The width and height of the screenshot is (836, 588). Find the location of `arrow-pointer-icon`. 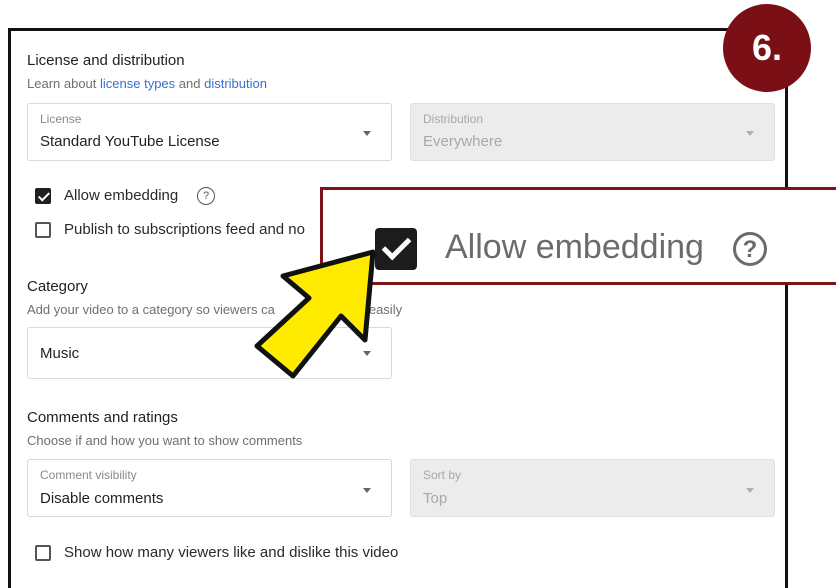

arrow-pointer-icon is located at coordinates (315, 314).